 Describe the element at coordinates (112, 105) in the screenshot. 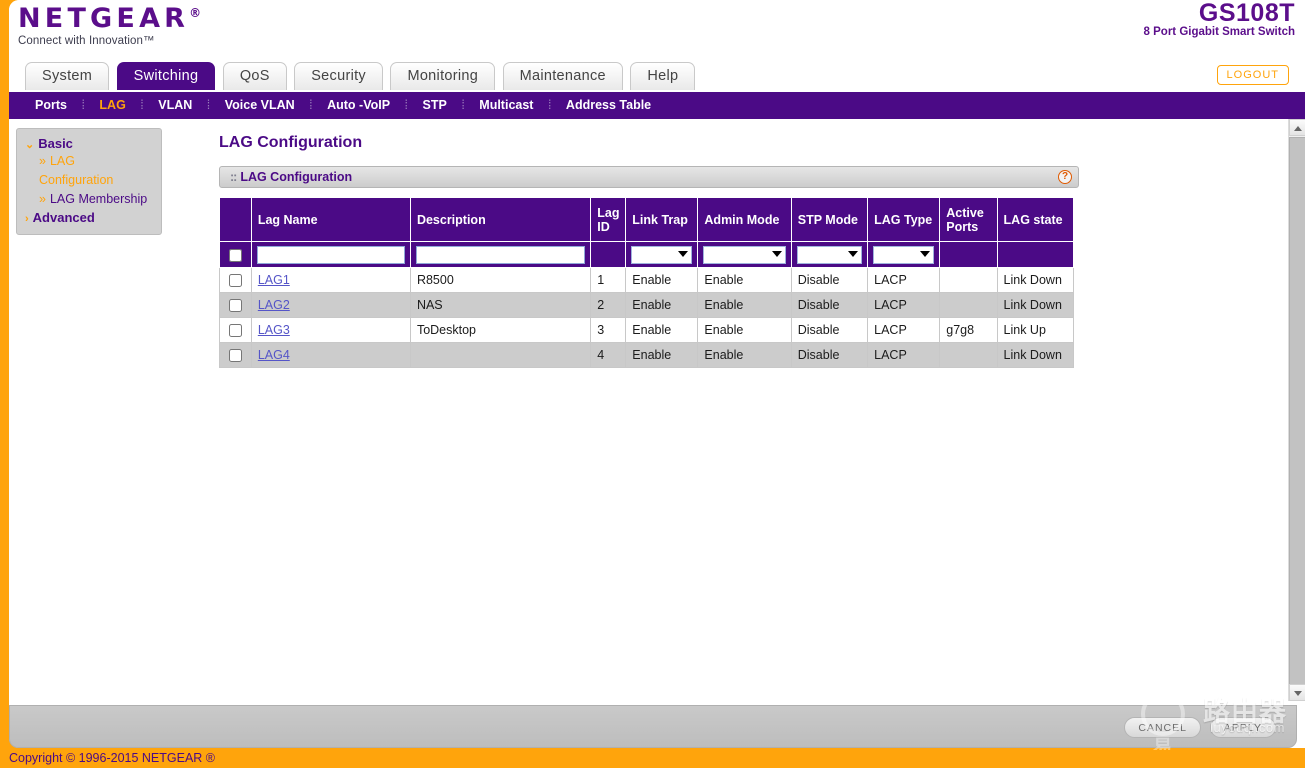

I see `subnav-item-lag: LAG` at that location.